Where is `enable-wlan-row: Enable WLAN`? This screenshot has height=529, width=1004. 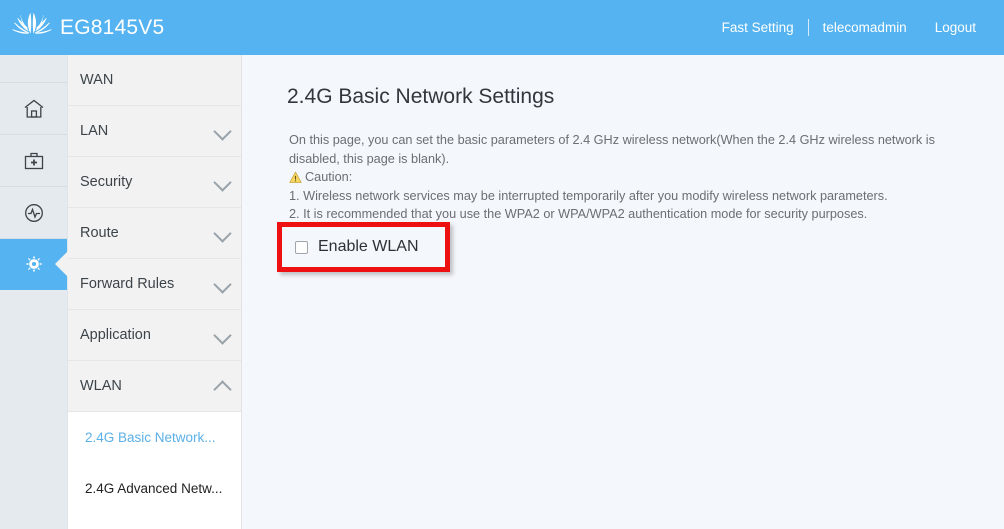 enable-wlan-row: Enable WLAN is located at coordinates (357, 247).